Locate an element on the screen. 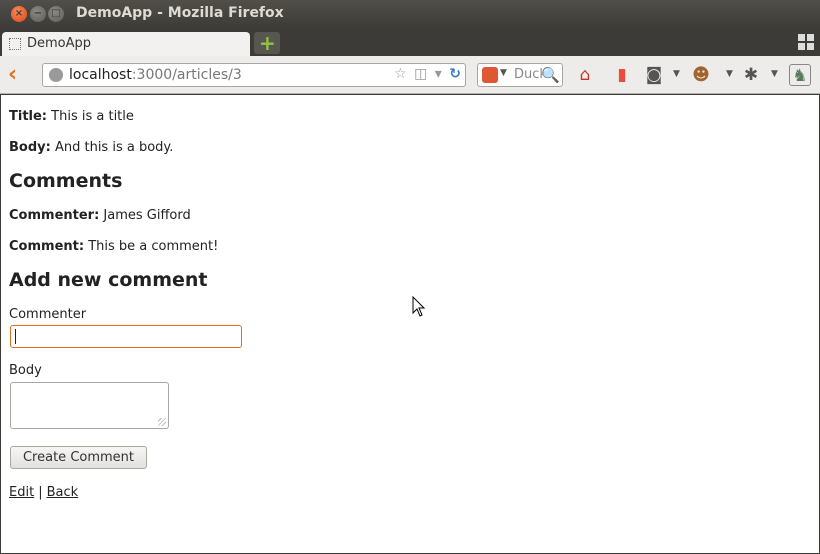 Image resolution: width=820 pixels, height=554 pixels. edit-link: Edit is located at coordinates (21, 492).